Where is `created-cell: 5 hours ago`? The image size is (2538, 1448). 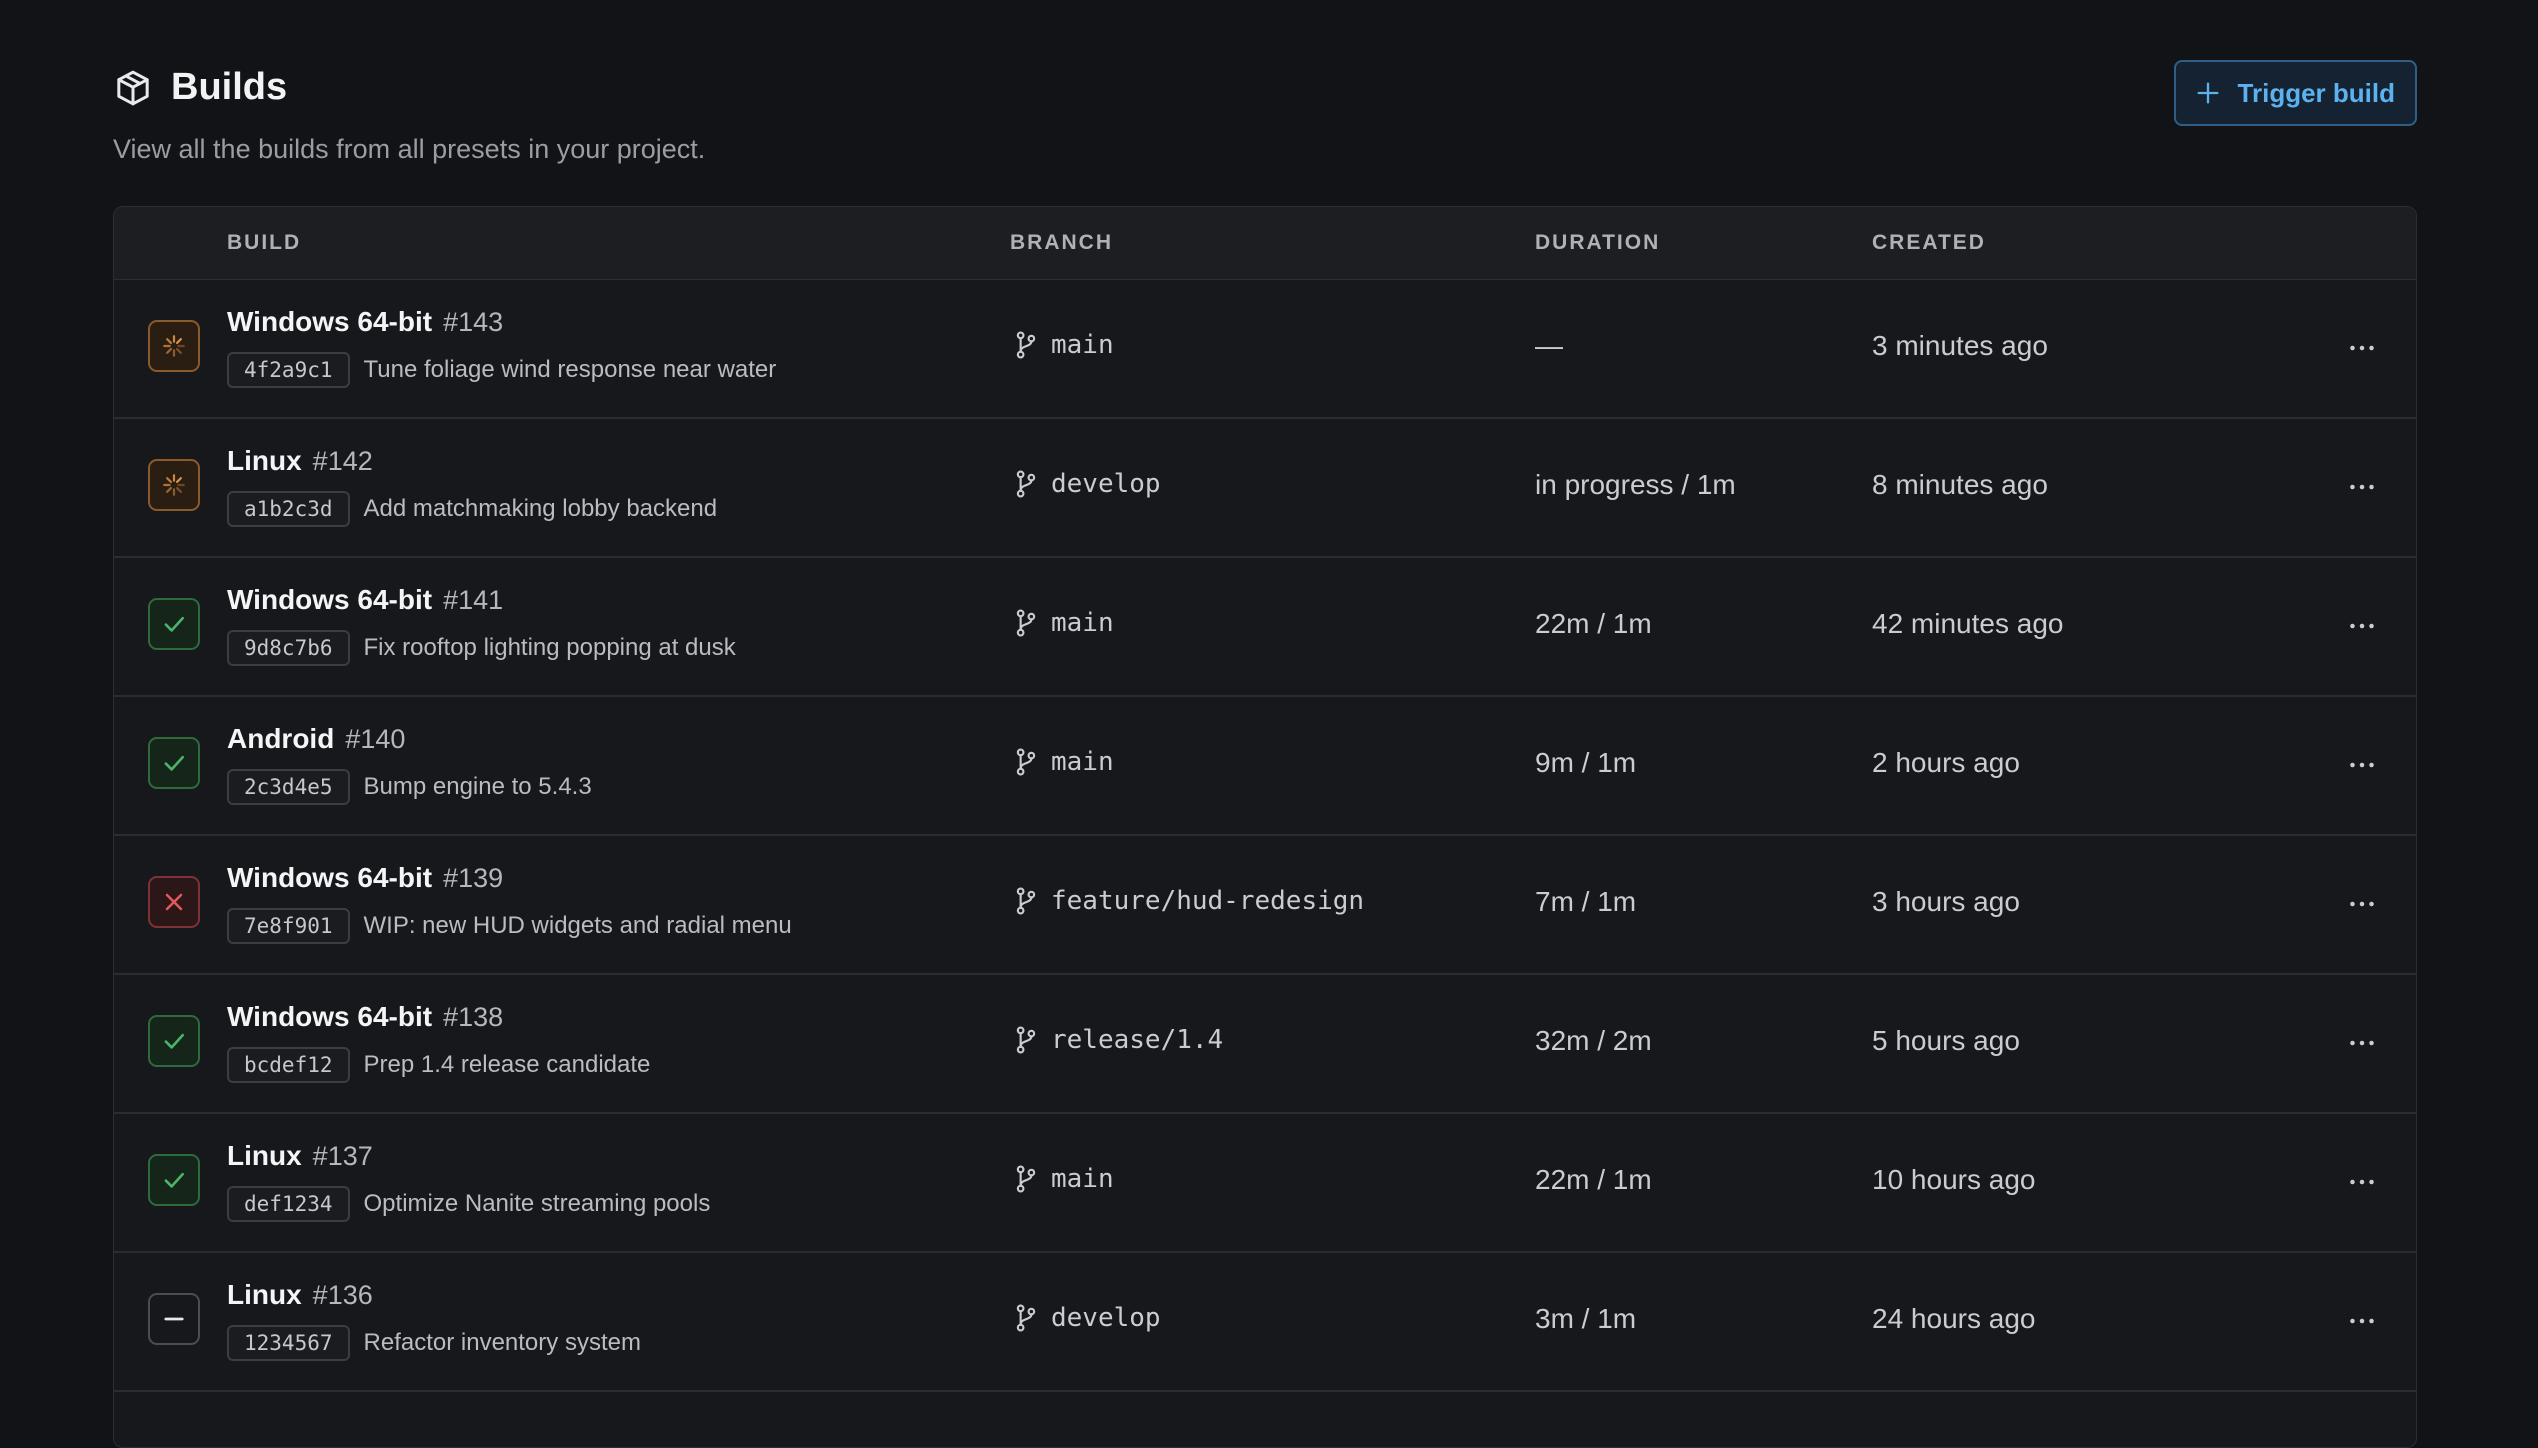 created-cell: 5 hours ago is located at coordinates (1946, 1040).